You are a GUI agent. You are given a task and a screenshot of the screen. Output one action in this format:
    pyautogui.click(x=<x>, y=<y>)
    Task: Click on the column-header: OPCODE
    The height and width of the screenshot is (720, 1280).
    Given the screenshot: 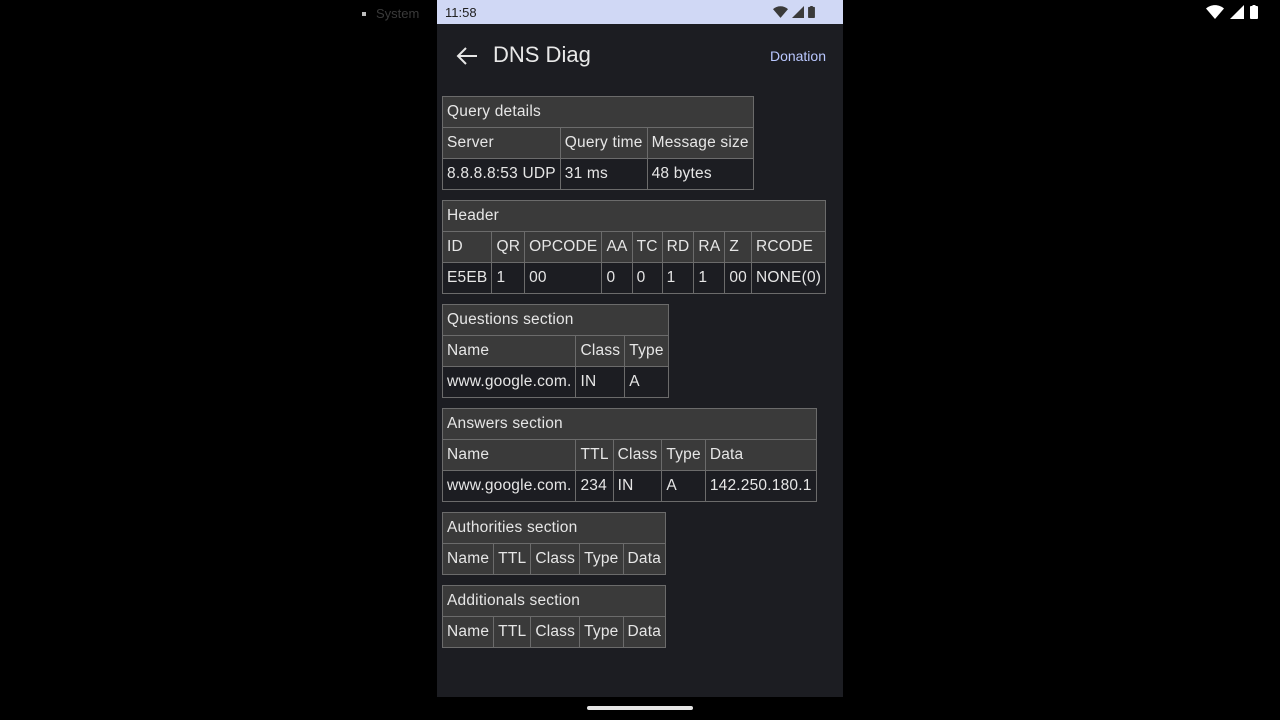 What is the action you would take?
    pyautogui.click(x=563, y=247)
    